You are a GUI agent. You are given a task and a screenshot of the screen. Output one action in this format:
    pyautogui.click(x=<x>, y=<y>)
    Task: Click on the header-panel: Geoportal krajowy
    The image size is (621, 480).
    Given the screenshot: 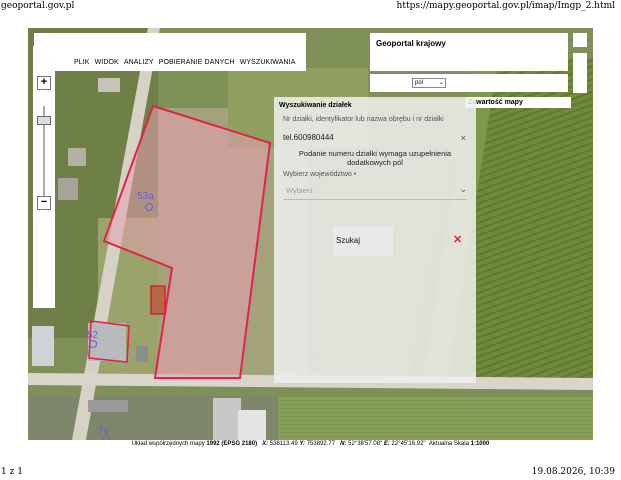 What is the action you would take?
    pyautogui.click(x=469, y=52)
    